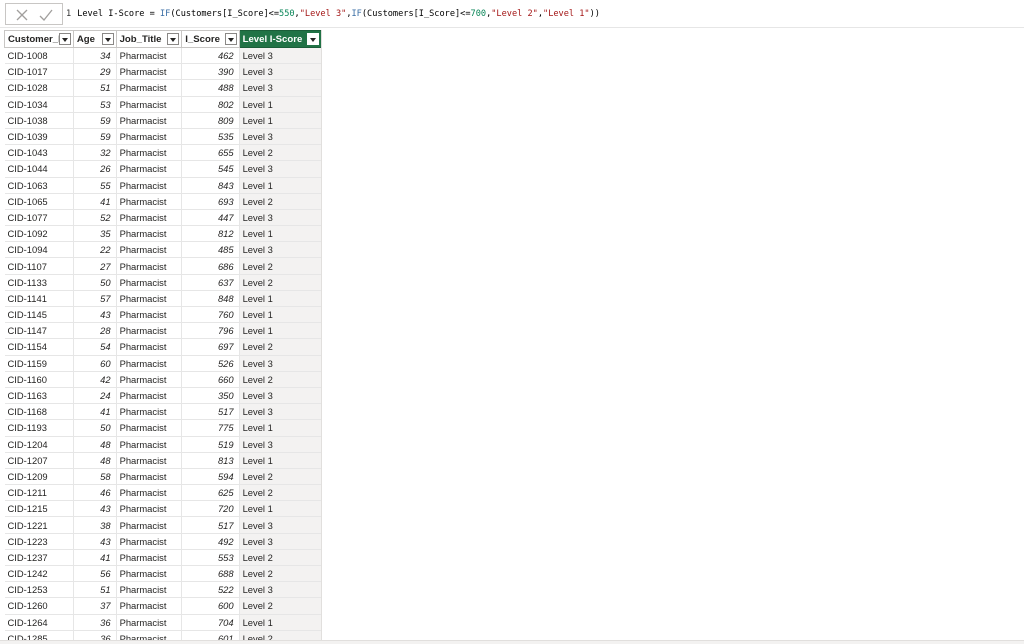 The image size is (1024, 644). Describe the element at coordinates (39, 218) in the screenshot. I see `cell-customer-id: CID-1077` at that location.